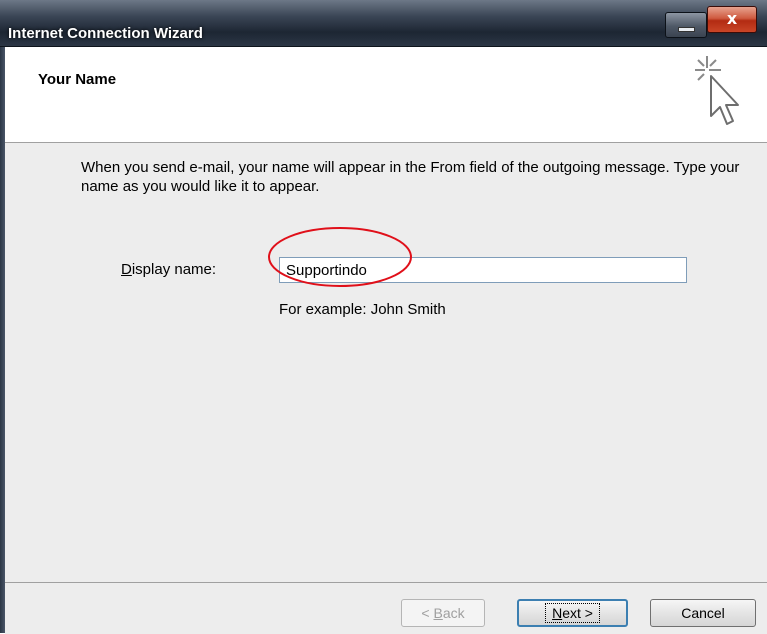 Image resolution: width=767 pixels, height=634 pixels. I want to click on minimize-button, so click(686, 25).